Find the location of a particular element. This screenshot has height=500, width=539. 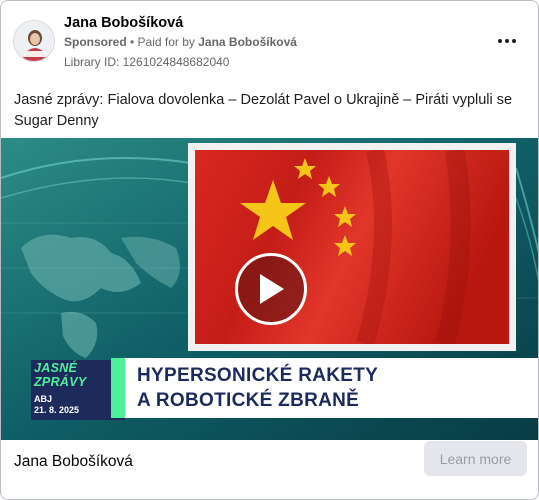

play-icon is located at coordinates (272, 289).